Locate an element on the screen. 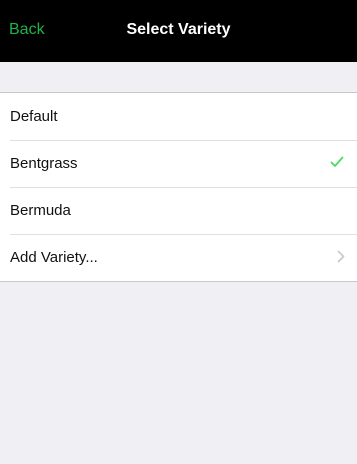 The image size is (357, 464). list-item-bermuda: Bermuda is located at coordinates (178, 210).